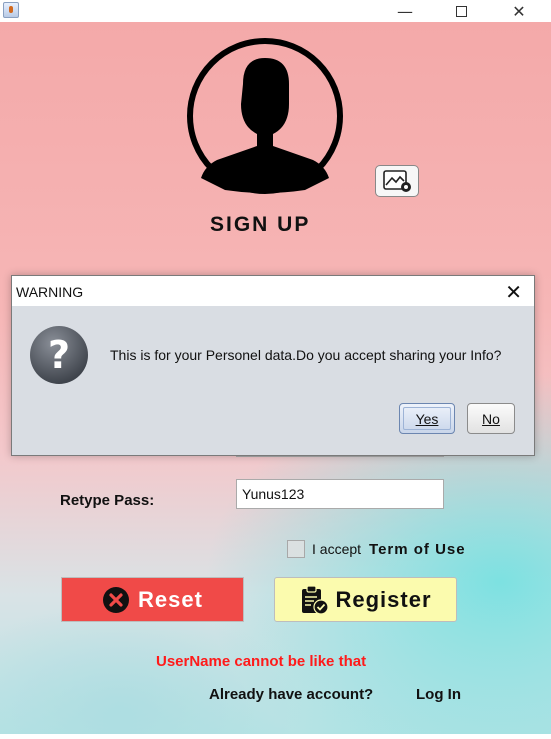  What do you see at coordinates (170, 599) in the screenshot?
I see `reset-label: Reset` at bounding box center [170, 599].